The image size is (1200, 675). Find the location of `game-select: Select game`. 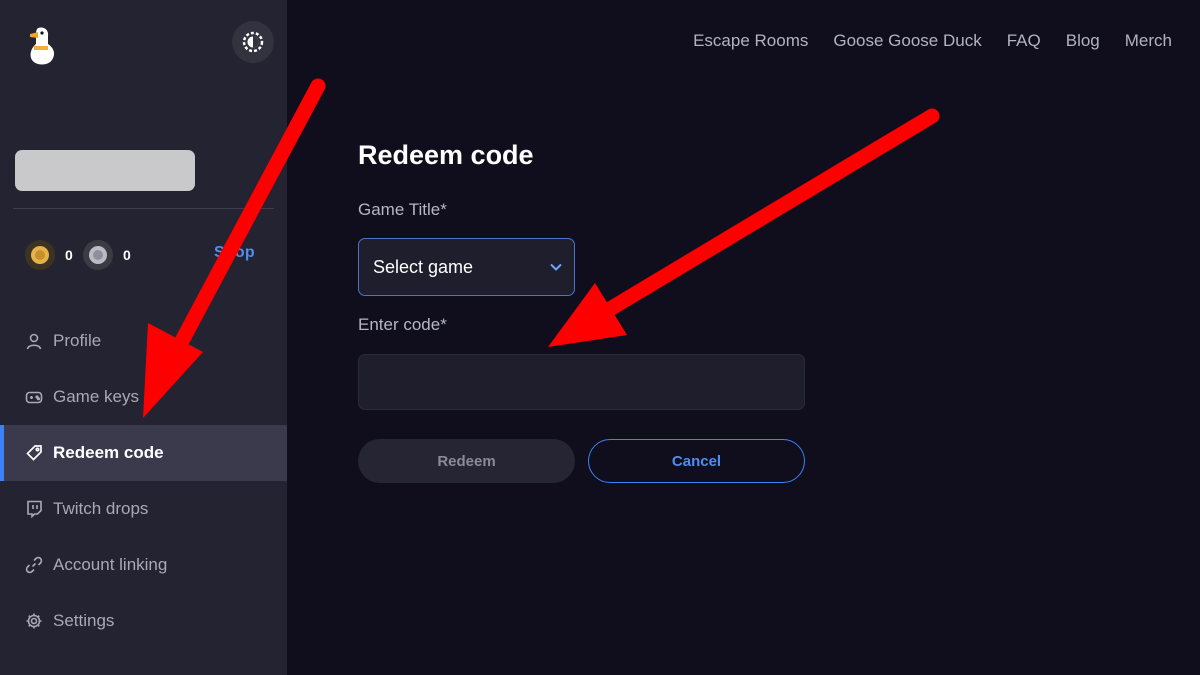

game-select: Select game is located at coordinates (466, 267).